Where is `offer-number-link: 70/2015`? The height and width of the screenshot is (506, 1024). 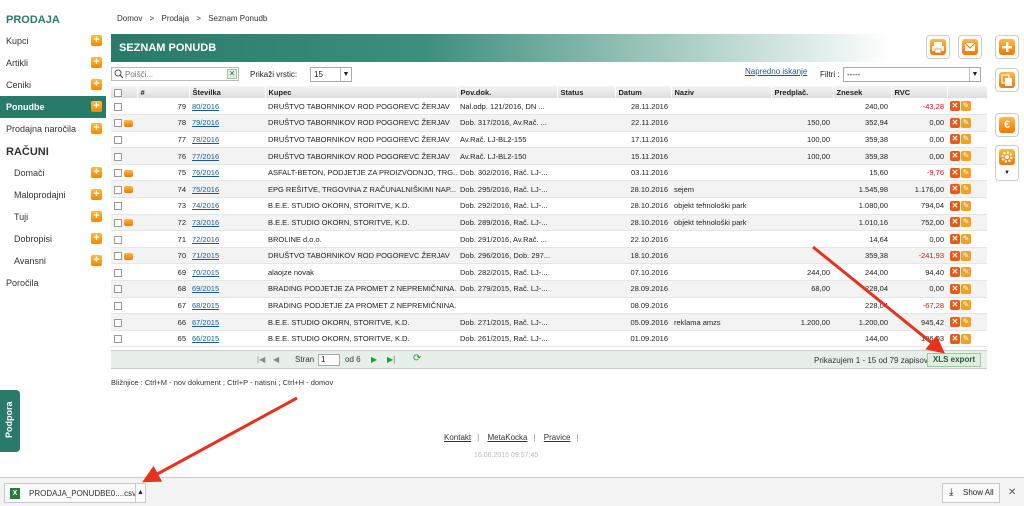
offer-number-link: 70/2015 is located at coordinates (227, 272).